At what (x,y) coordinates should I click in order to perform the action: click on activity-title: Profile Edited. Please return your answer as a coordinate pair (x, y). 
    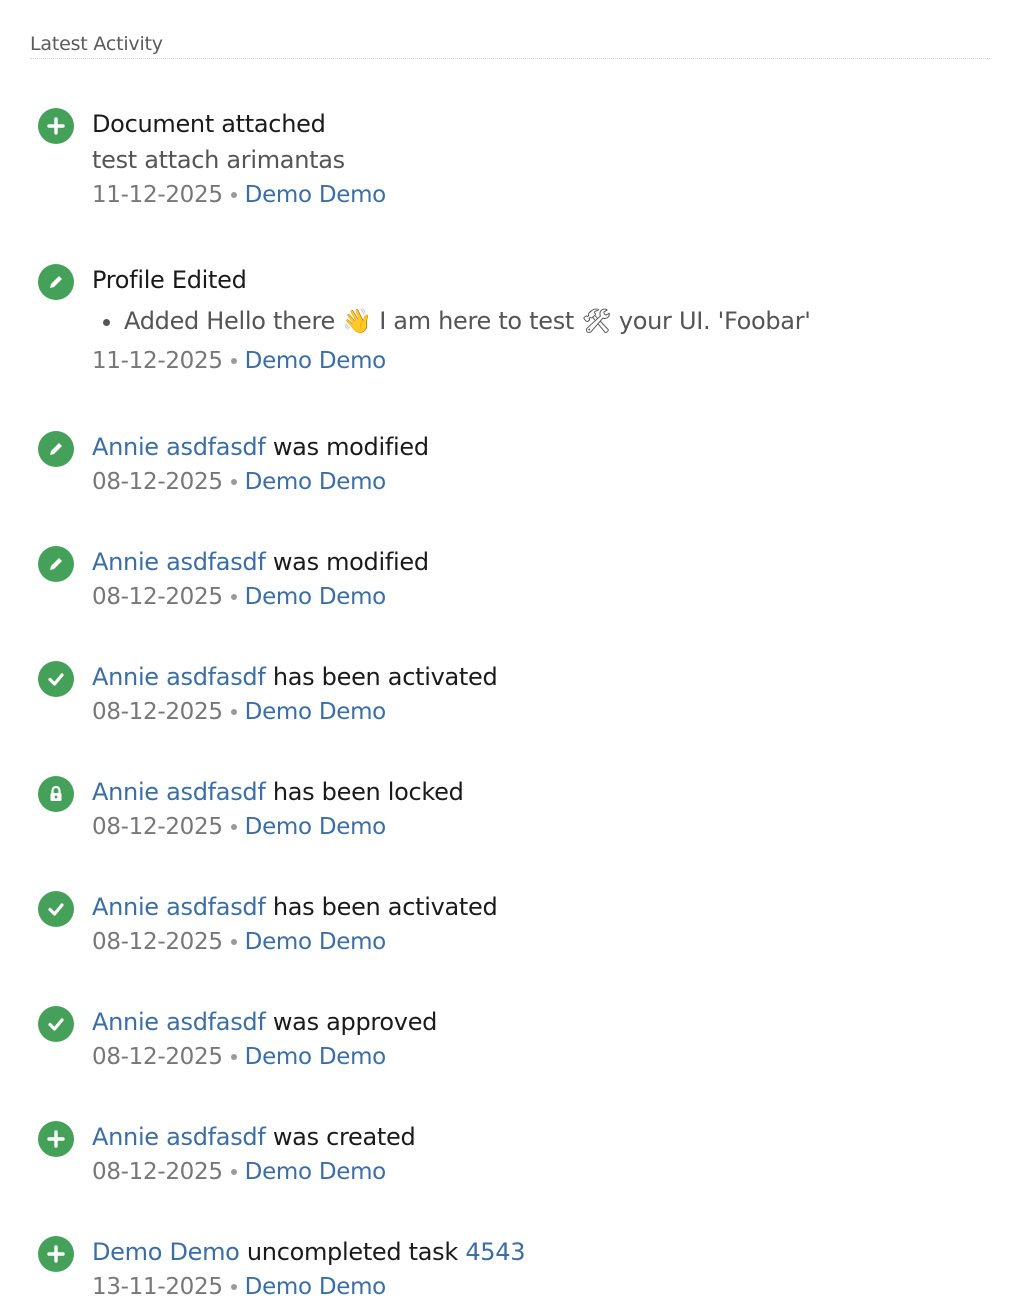
    Looking at the image, I should click on (169, 280).